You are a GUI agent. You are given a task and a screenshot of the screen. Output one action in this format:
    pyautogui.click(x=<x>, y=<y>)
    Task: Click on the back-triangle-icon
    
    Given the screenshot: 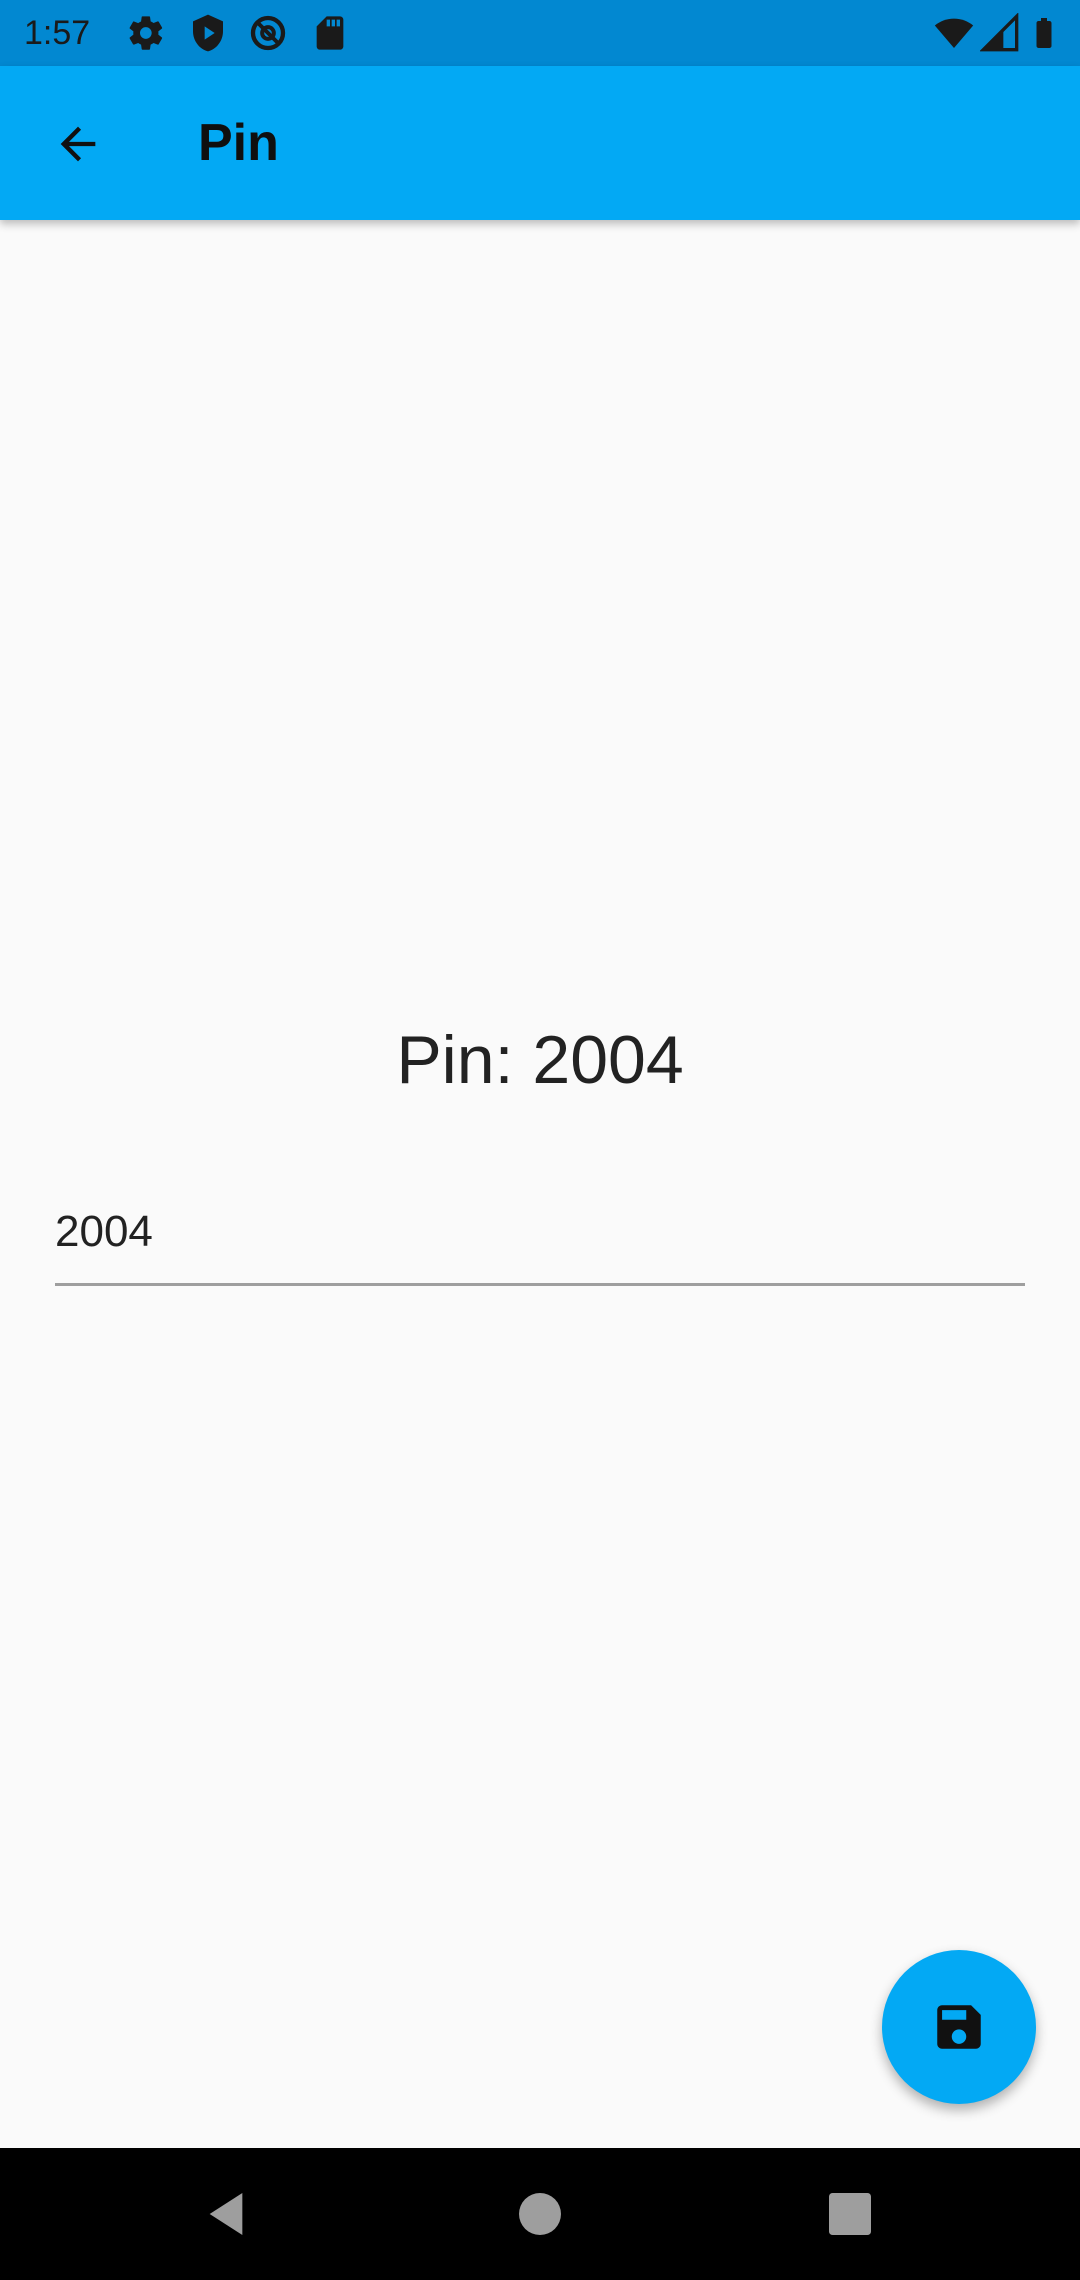 What is the action you would take?
    pyautogui.click(x=226, y=2214)
    